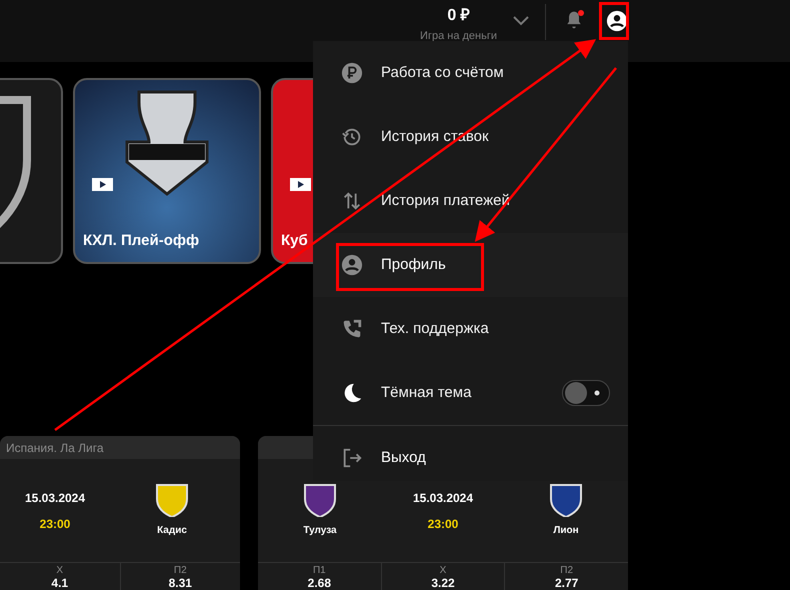  What do you see at coordinates (352, 201) in the screenshot?
I see `transfer-arrows-icon` at bounding box center [352, 201].